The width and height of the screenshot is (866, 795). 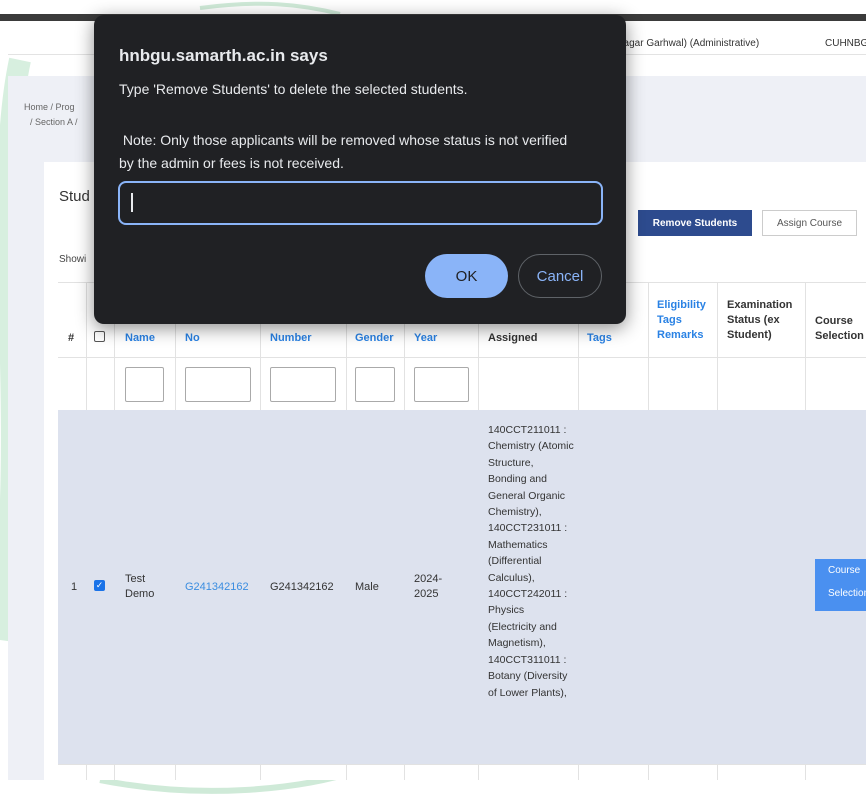 I want to click on header-exam-status: Examination Status (ex Student), so click(x=760, y=320).